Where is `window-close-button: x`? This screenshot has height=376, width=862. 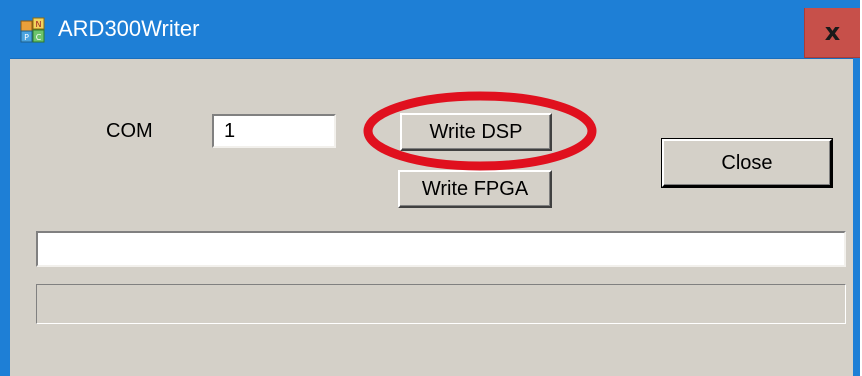 window-close-button: x is located at coordinates (832, 33).